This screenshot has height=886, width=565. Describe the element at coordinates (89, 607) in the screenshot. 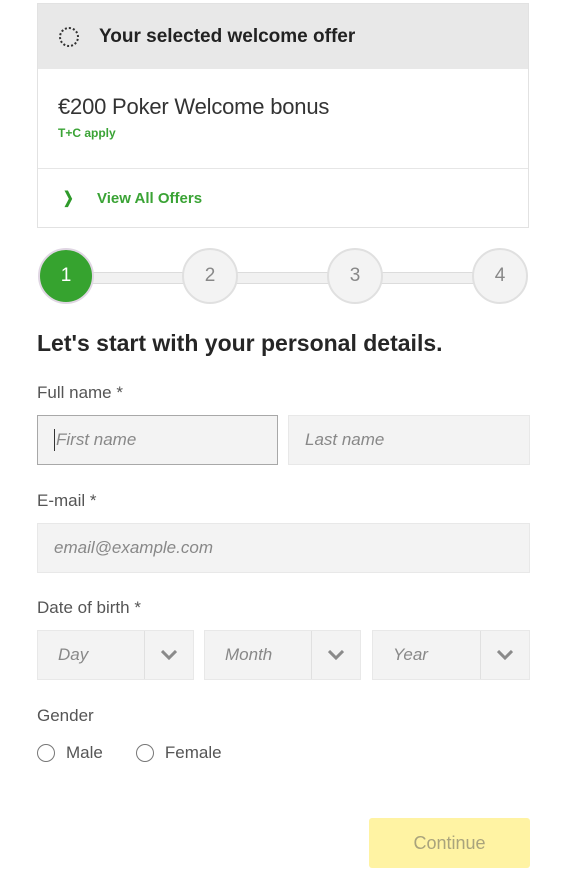

I see `dob-label: Date of birth *` at that location.